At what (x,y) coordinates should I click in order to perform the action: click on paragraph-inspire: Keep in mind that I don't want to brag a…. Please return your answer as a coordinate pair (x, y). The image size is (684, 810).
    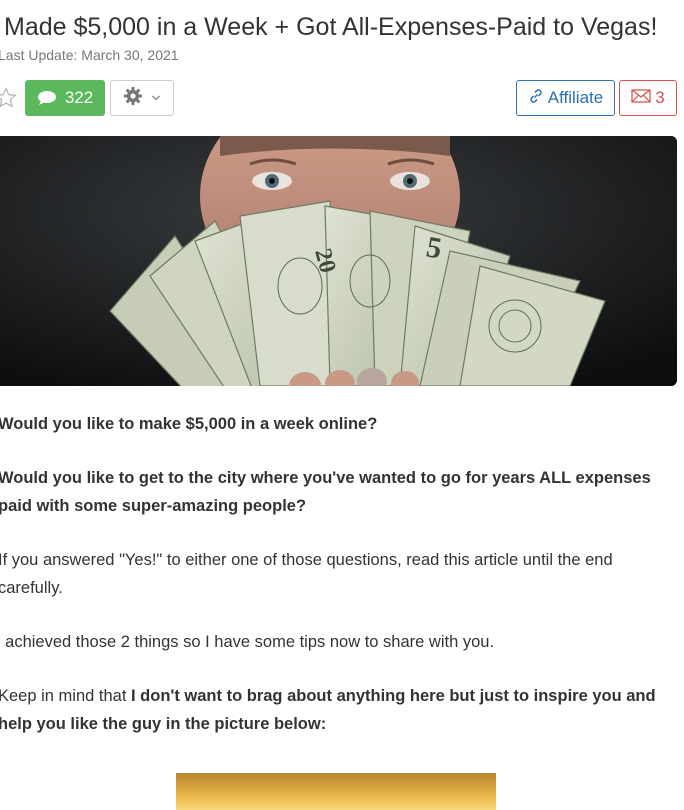
    Looking at the image, I should click on (328, 710).